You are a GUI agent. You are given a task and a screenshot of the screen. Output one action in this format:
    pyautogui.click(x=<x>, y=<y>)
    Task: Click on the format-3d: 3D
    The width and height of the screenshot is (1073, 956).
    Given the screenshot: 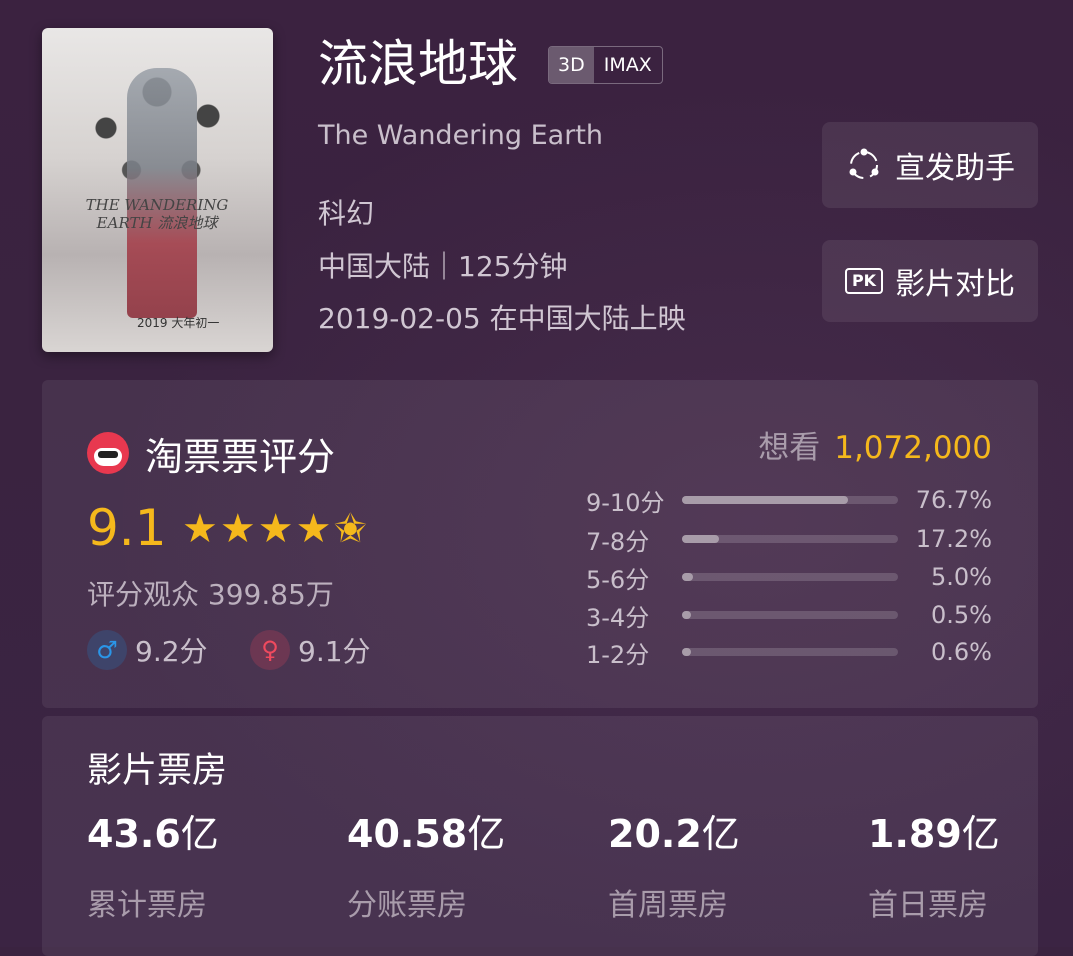 What is the action you would take?
    pyautogui.click(x=571, y=65)
    